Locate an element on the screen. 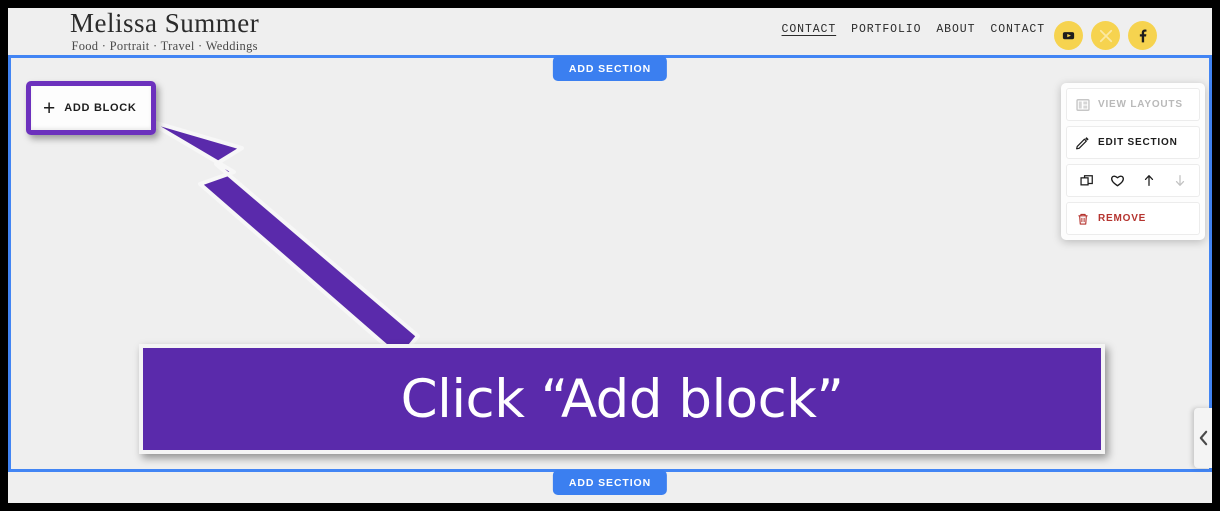 The height and width of the screenshot is (511, 1220). section-outline-left is located at coordinates (9, 263).